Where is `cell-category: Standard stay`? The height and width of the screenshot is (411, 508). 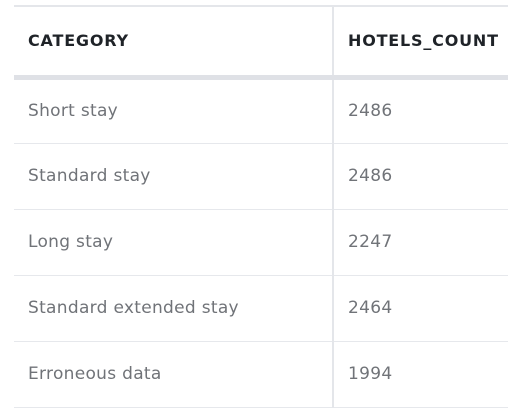 cell-category: Standard stay is located at coordinates (174, 176).